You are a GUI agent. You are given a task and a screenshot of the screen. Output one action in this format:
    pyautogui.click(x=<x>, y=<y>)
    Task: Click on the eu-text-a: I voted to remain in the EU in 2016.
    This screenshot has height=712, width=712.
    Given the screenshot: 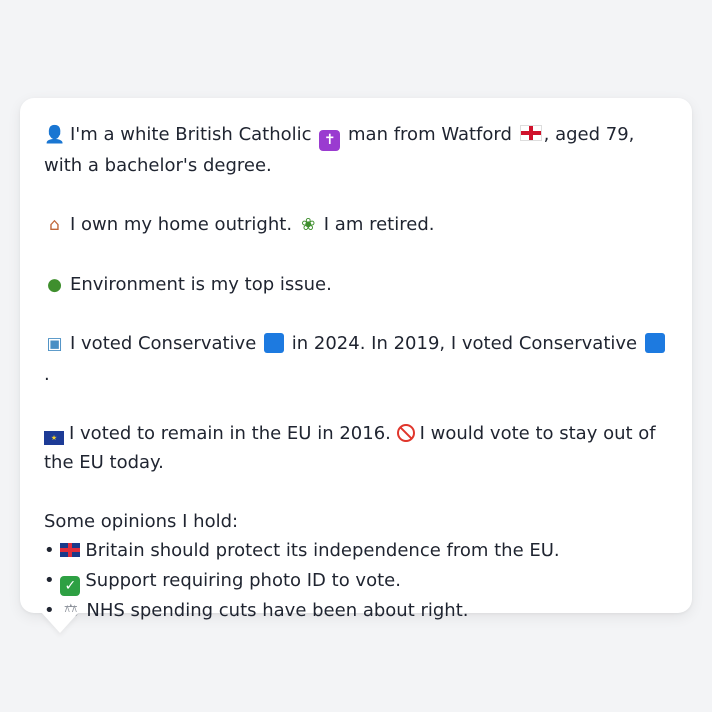 What is the action you would take?
    pyautogui.click(x=230, y=433)
    